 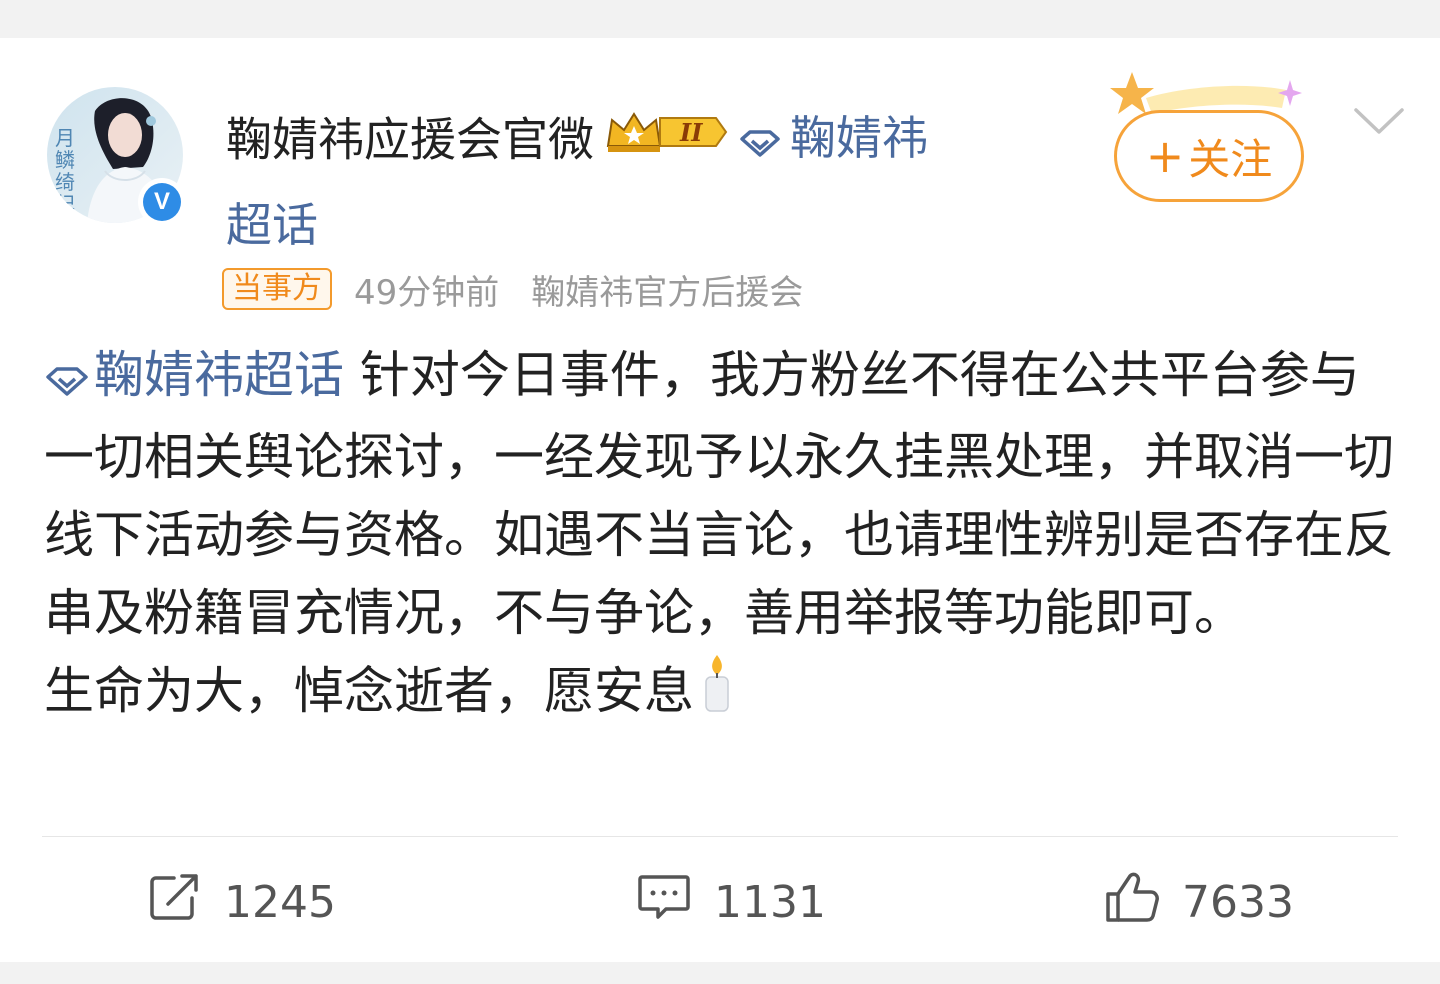 I want to click on comment-icon, so click(x=664, y=902).